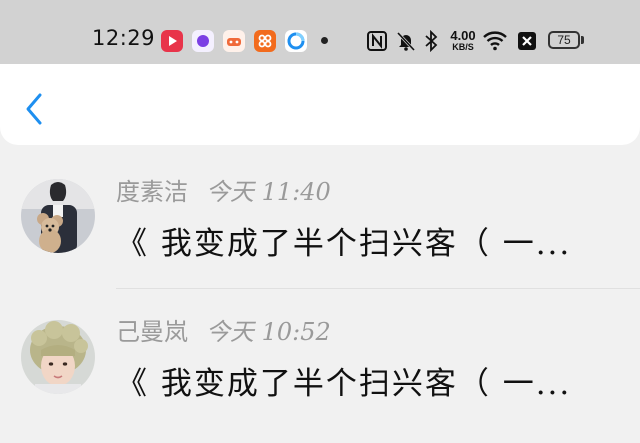 This screenshot has width=640, height=443. What do you see at coordinates (152, 192) in the screenshot?
I see `sender-name: 度素洁` at bounding box center [152, 192].